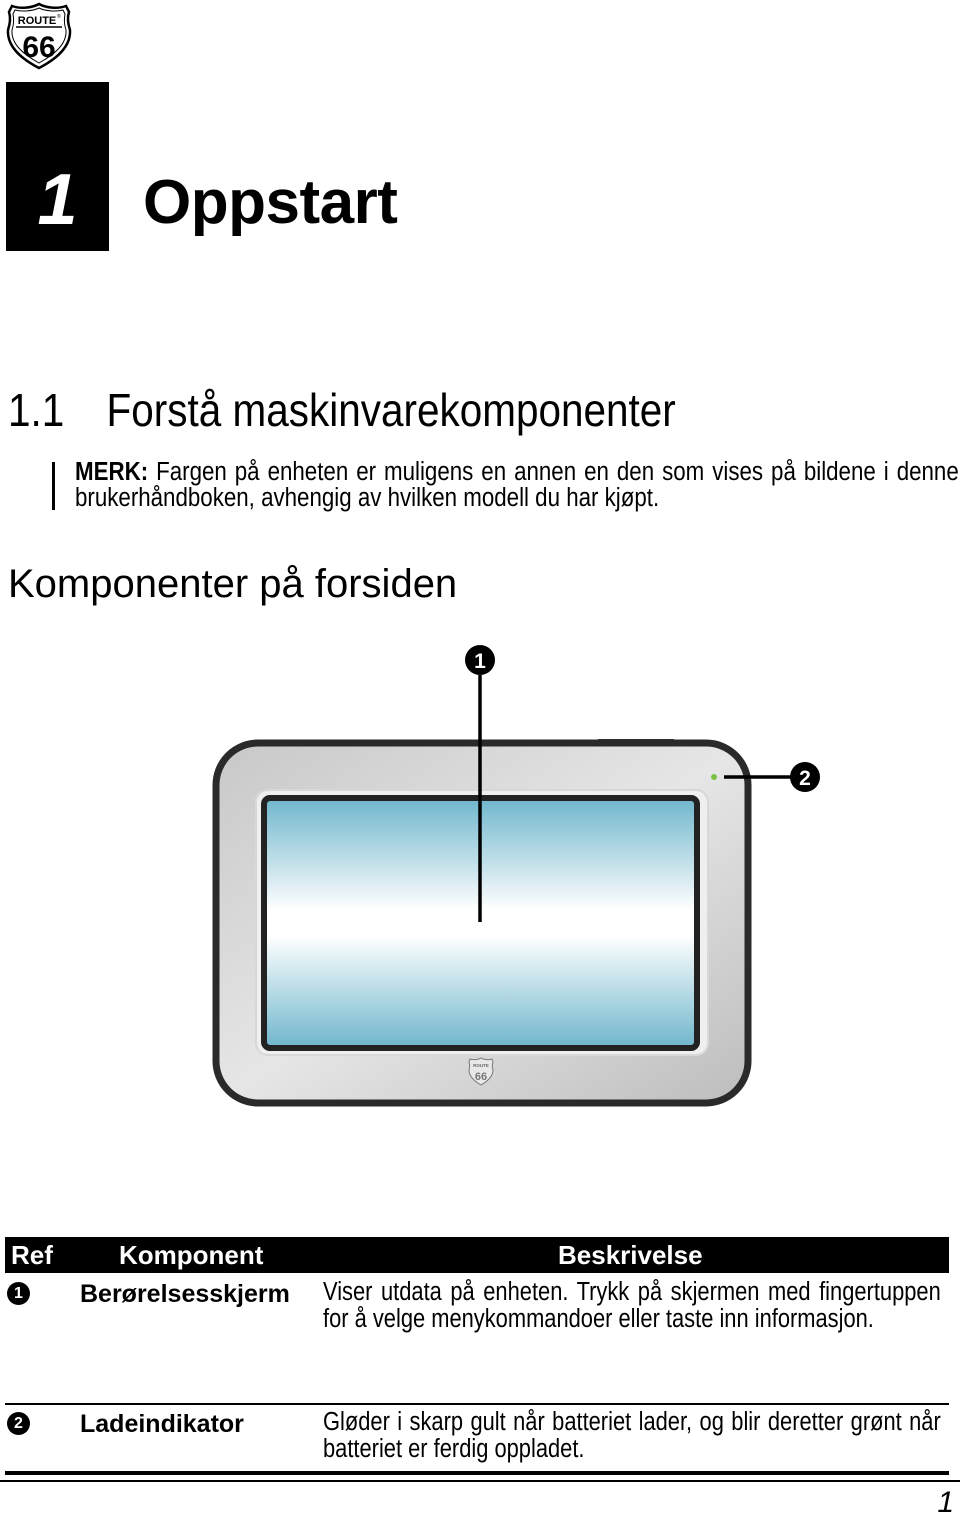 The image size is (960, 1519). I want to click on callout-1-number: 1, so click(480, 661).